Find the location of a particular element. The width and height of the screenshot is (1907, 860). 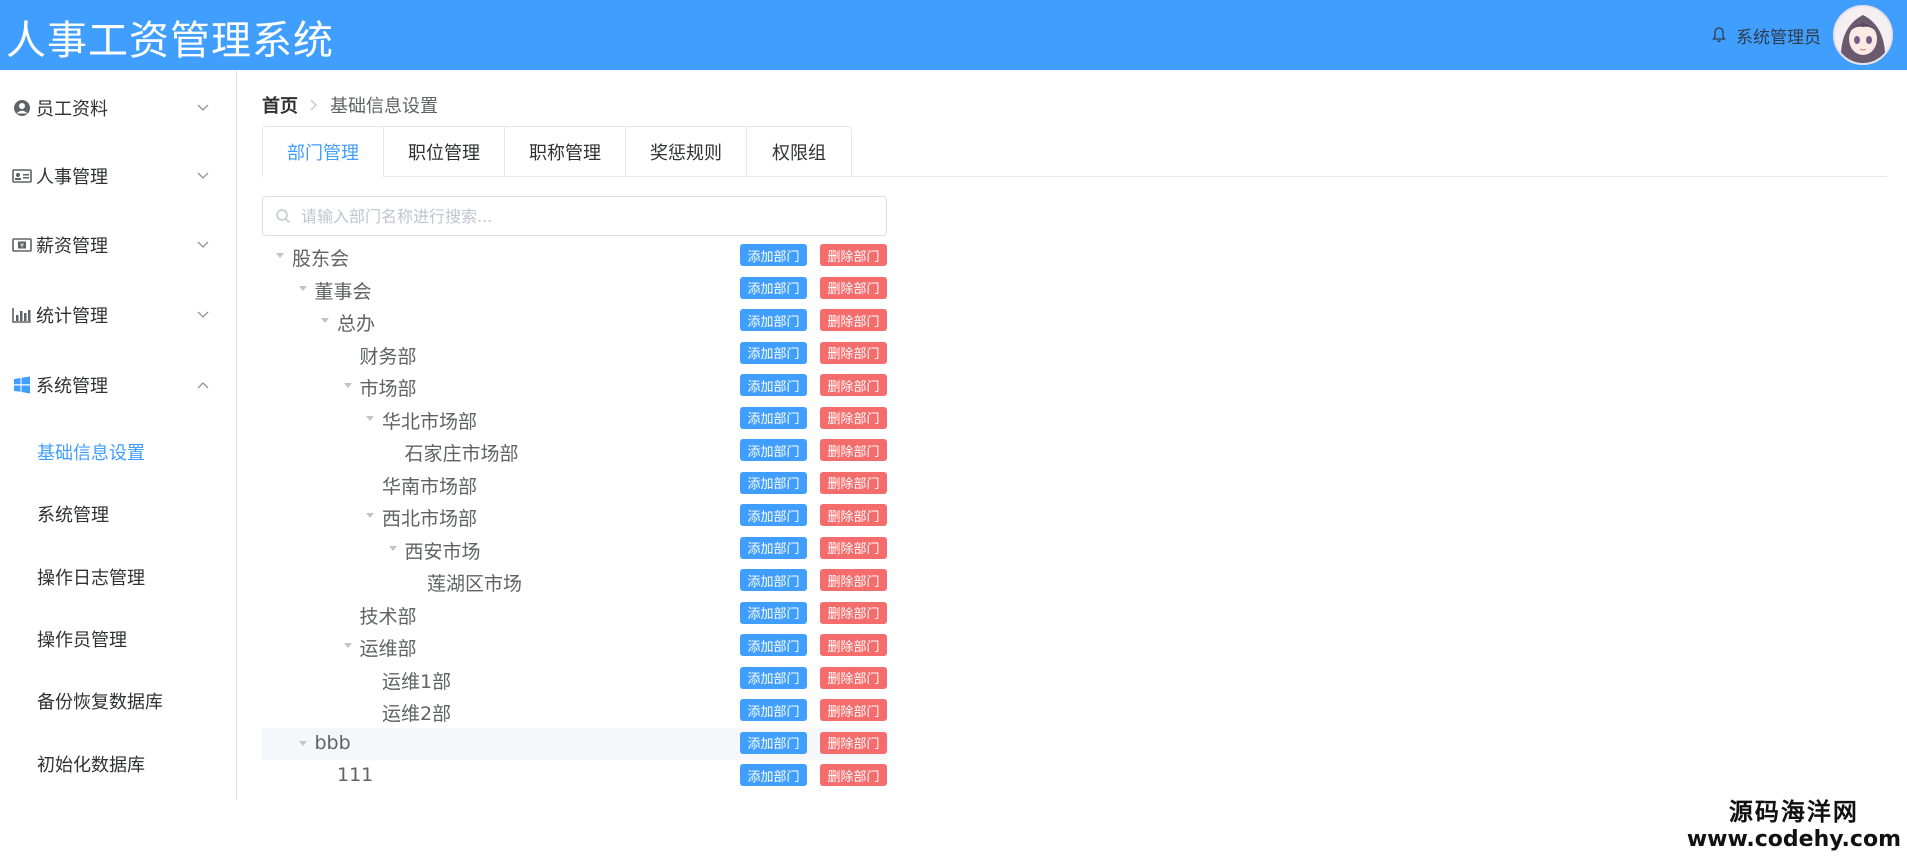

submenu-operation-log: 操作日志管理 is located at coordinates (118, 577).